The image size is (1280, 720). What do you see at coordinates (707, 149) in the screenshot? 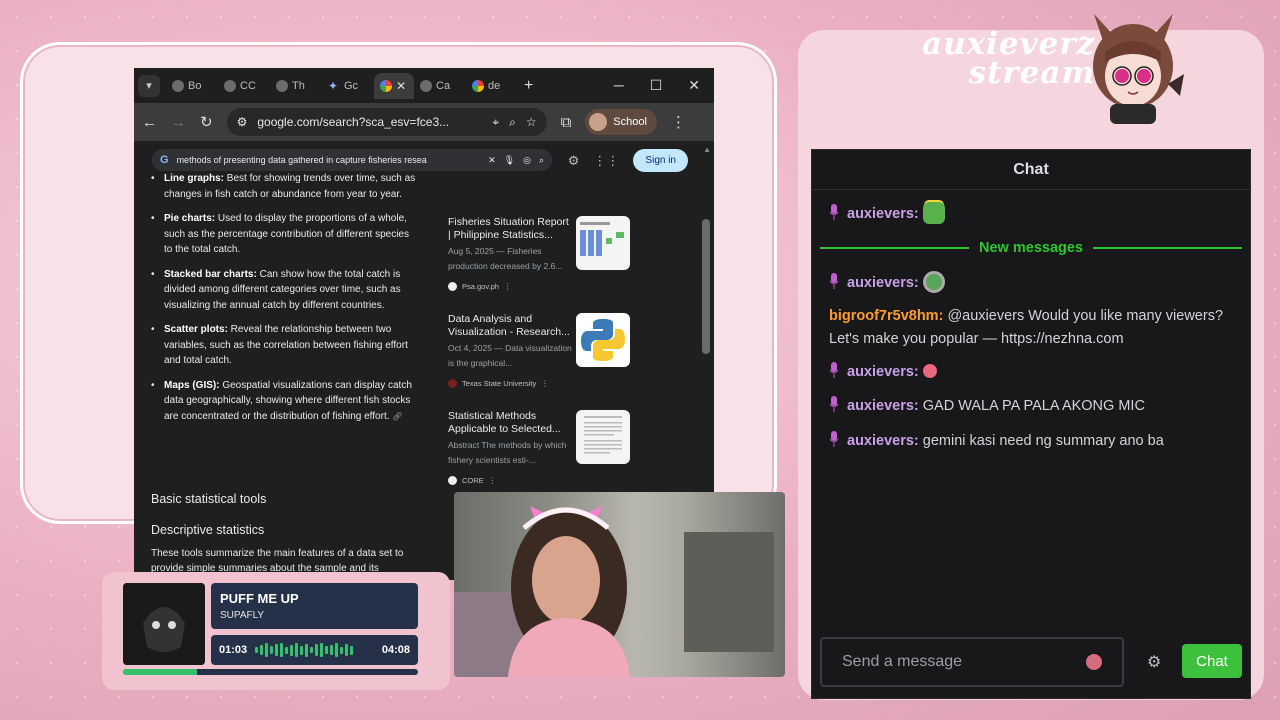
I see `scroll-up-icon: ▲` at bounding box center [707, 149].